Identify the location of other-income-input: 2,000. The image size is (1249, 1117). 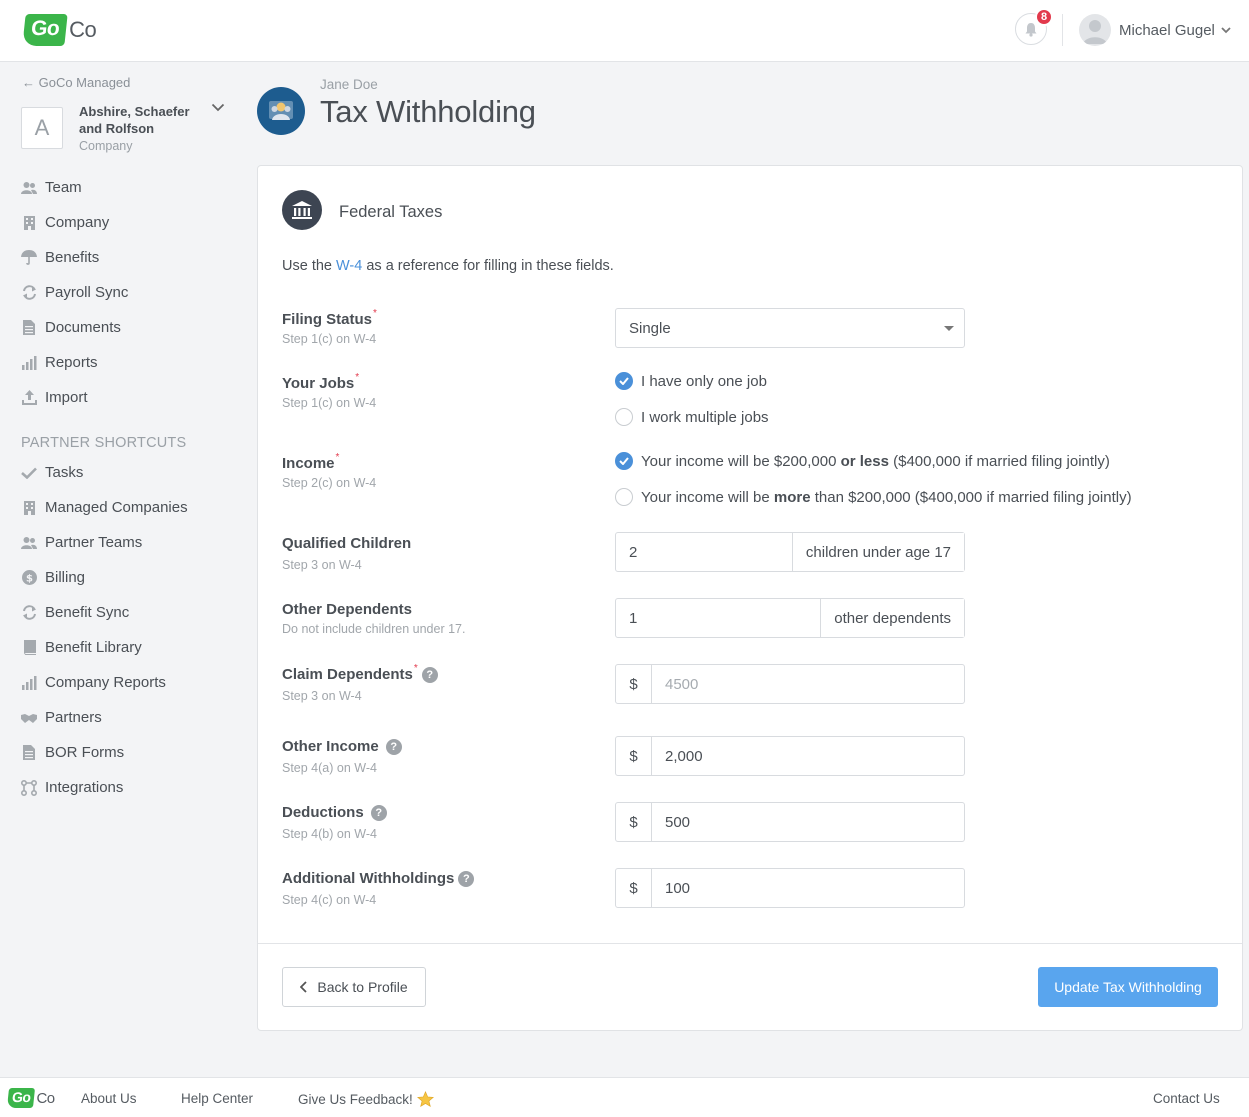
(808, 756).